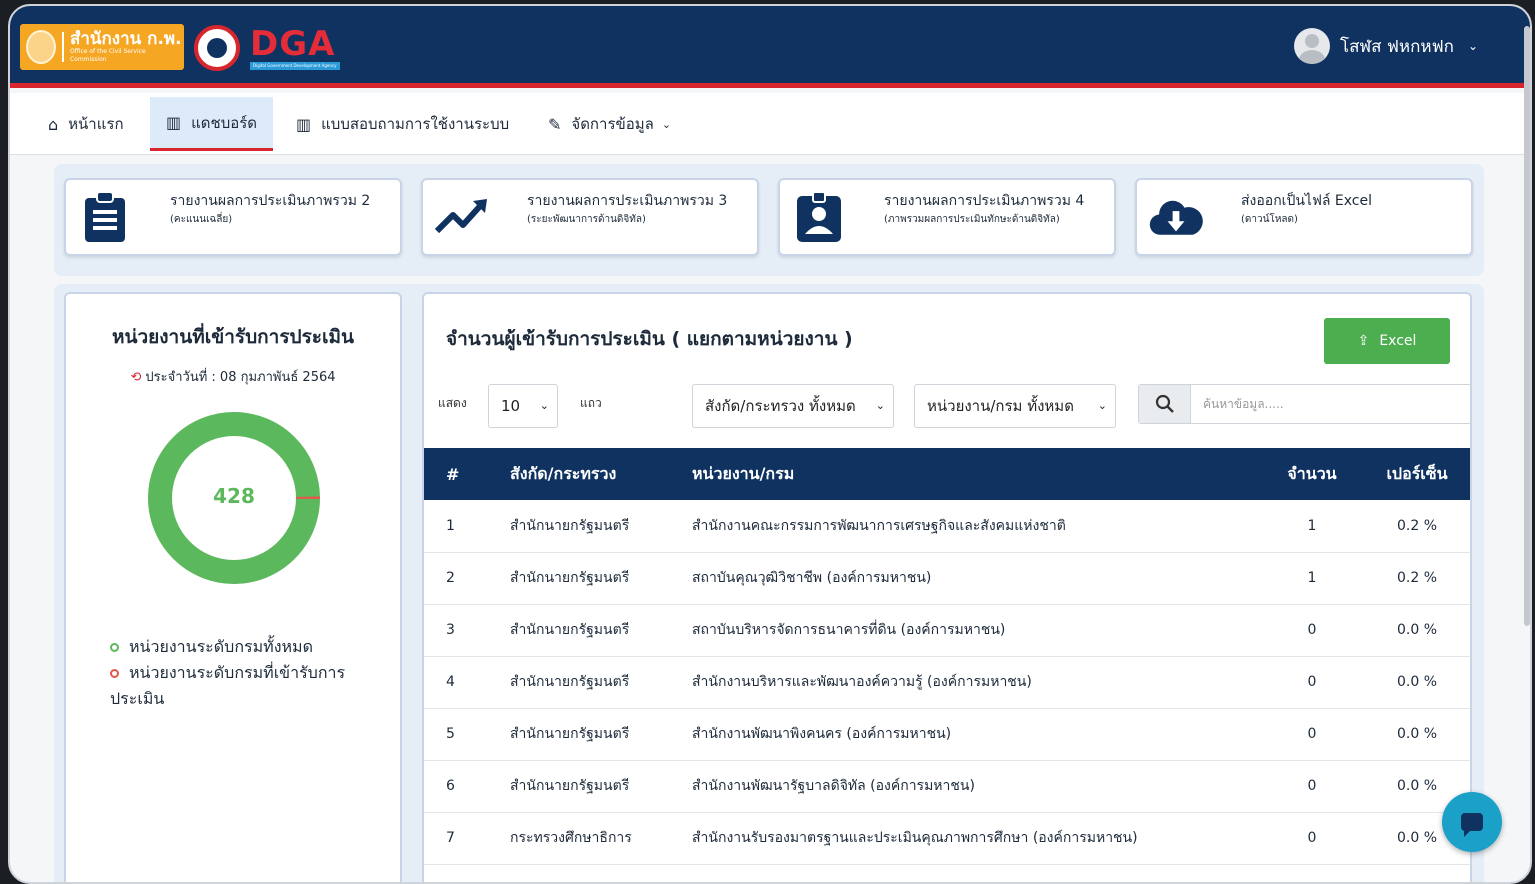  I want to click on cell-index: 1, so click(450, 525).